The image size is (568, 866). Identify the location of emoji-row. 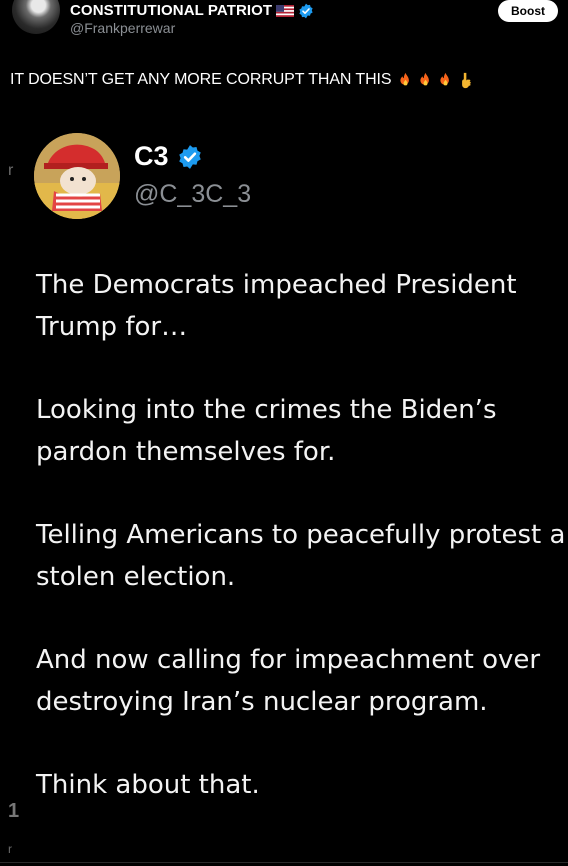
(435, 80).